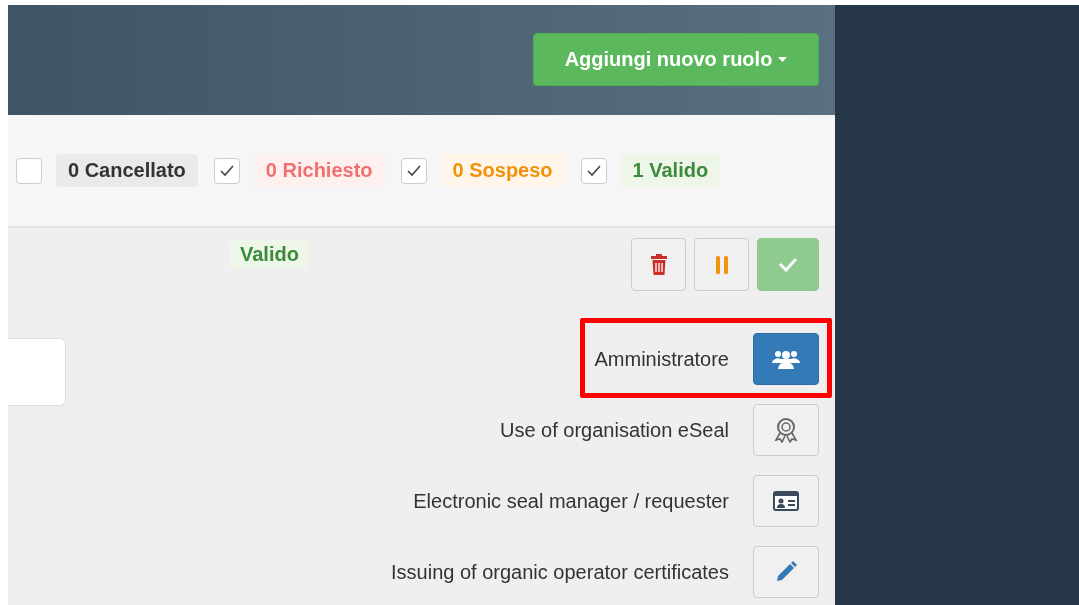 The height and width of the screenshot is (605, 1079). Describe the element at coordinates (37, 372) in the screenshot. I see `input-field` at that location.